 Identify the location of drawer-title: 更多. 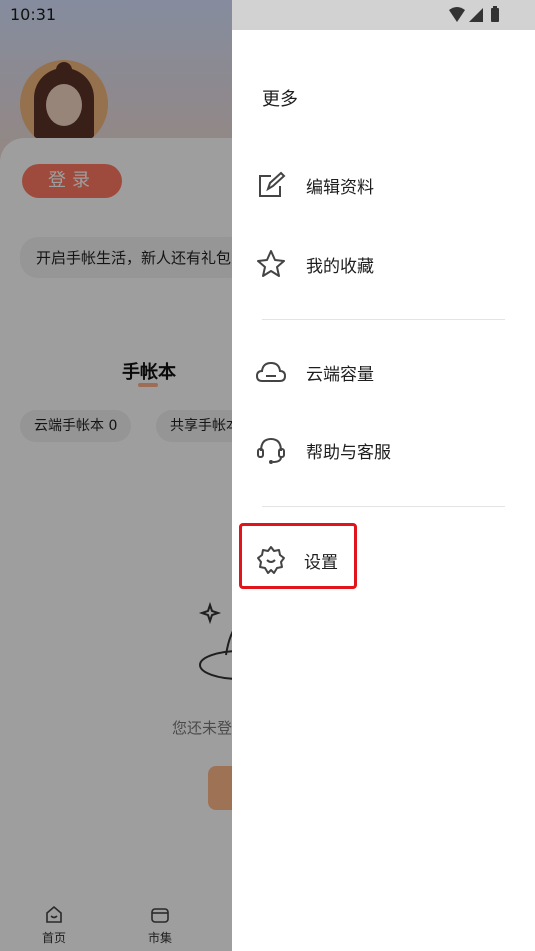
(280, 99).